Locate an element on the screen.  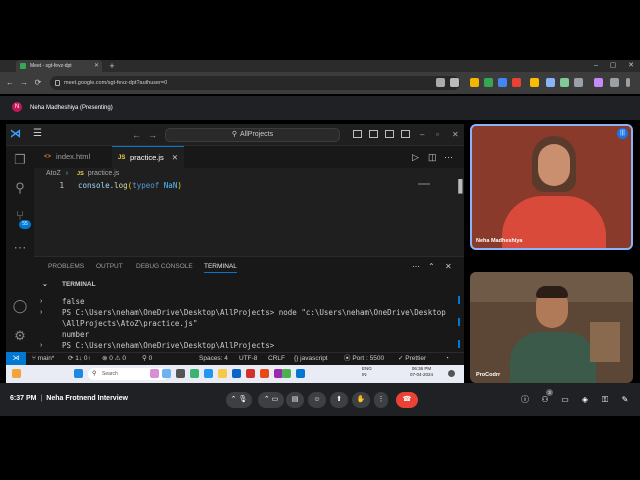
problems-status: ⊗ 0 ⚠ 0 is located at coordinates (114, 358).